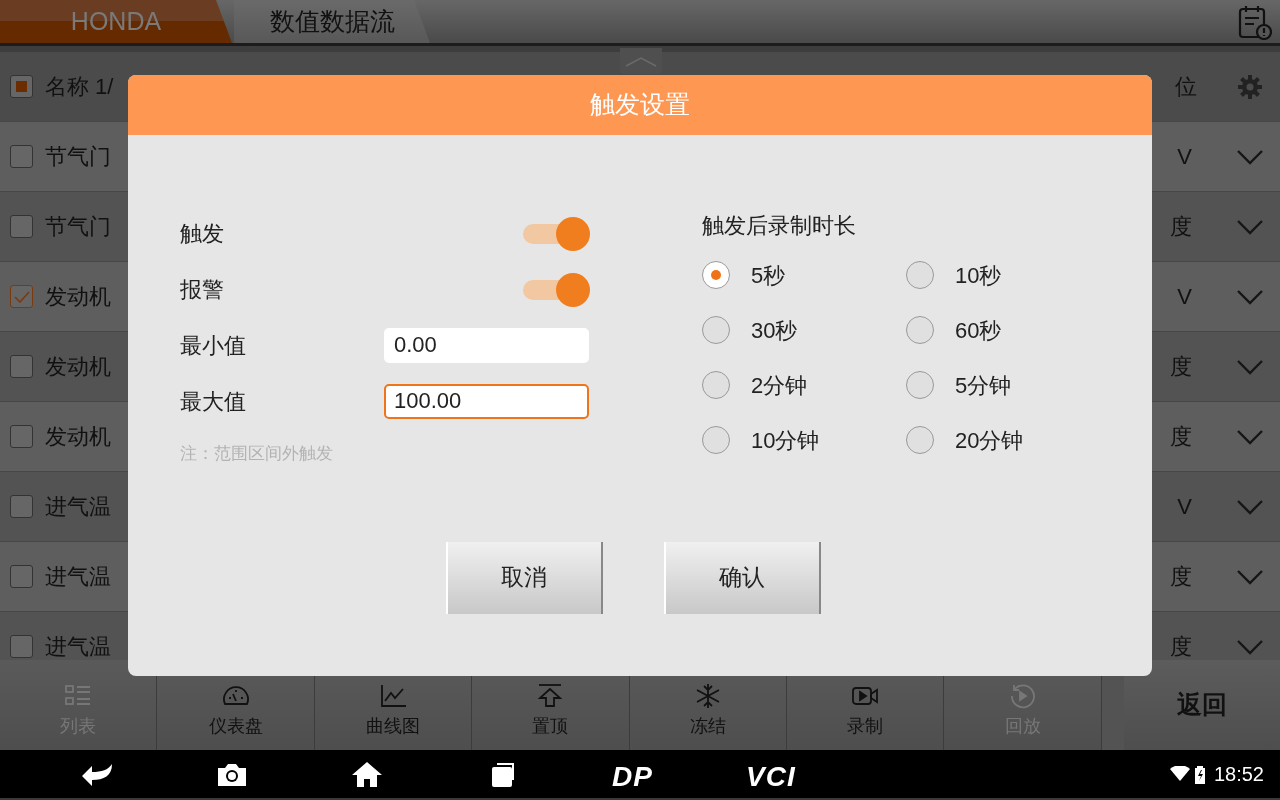 The image size is (1280, 800). Describe the element at coordinates (771, 777) in the screenshot. I see `logo: VCI` at that location.